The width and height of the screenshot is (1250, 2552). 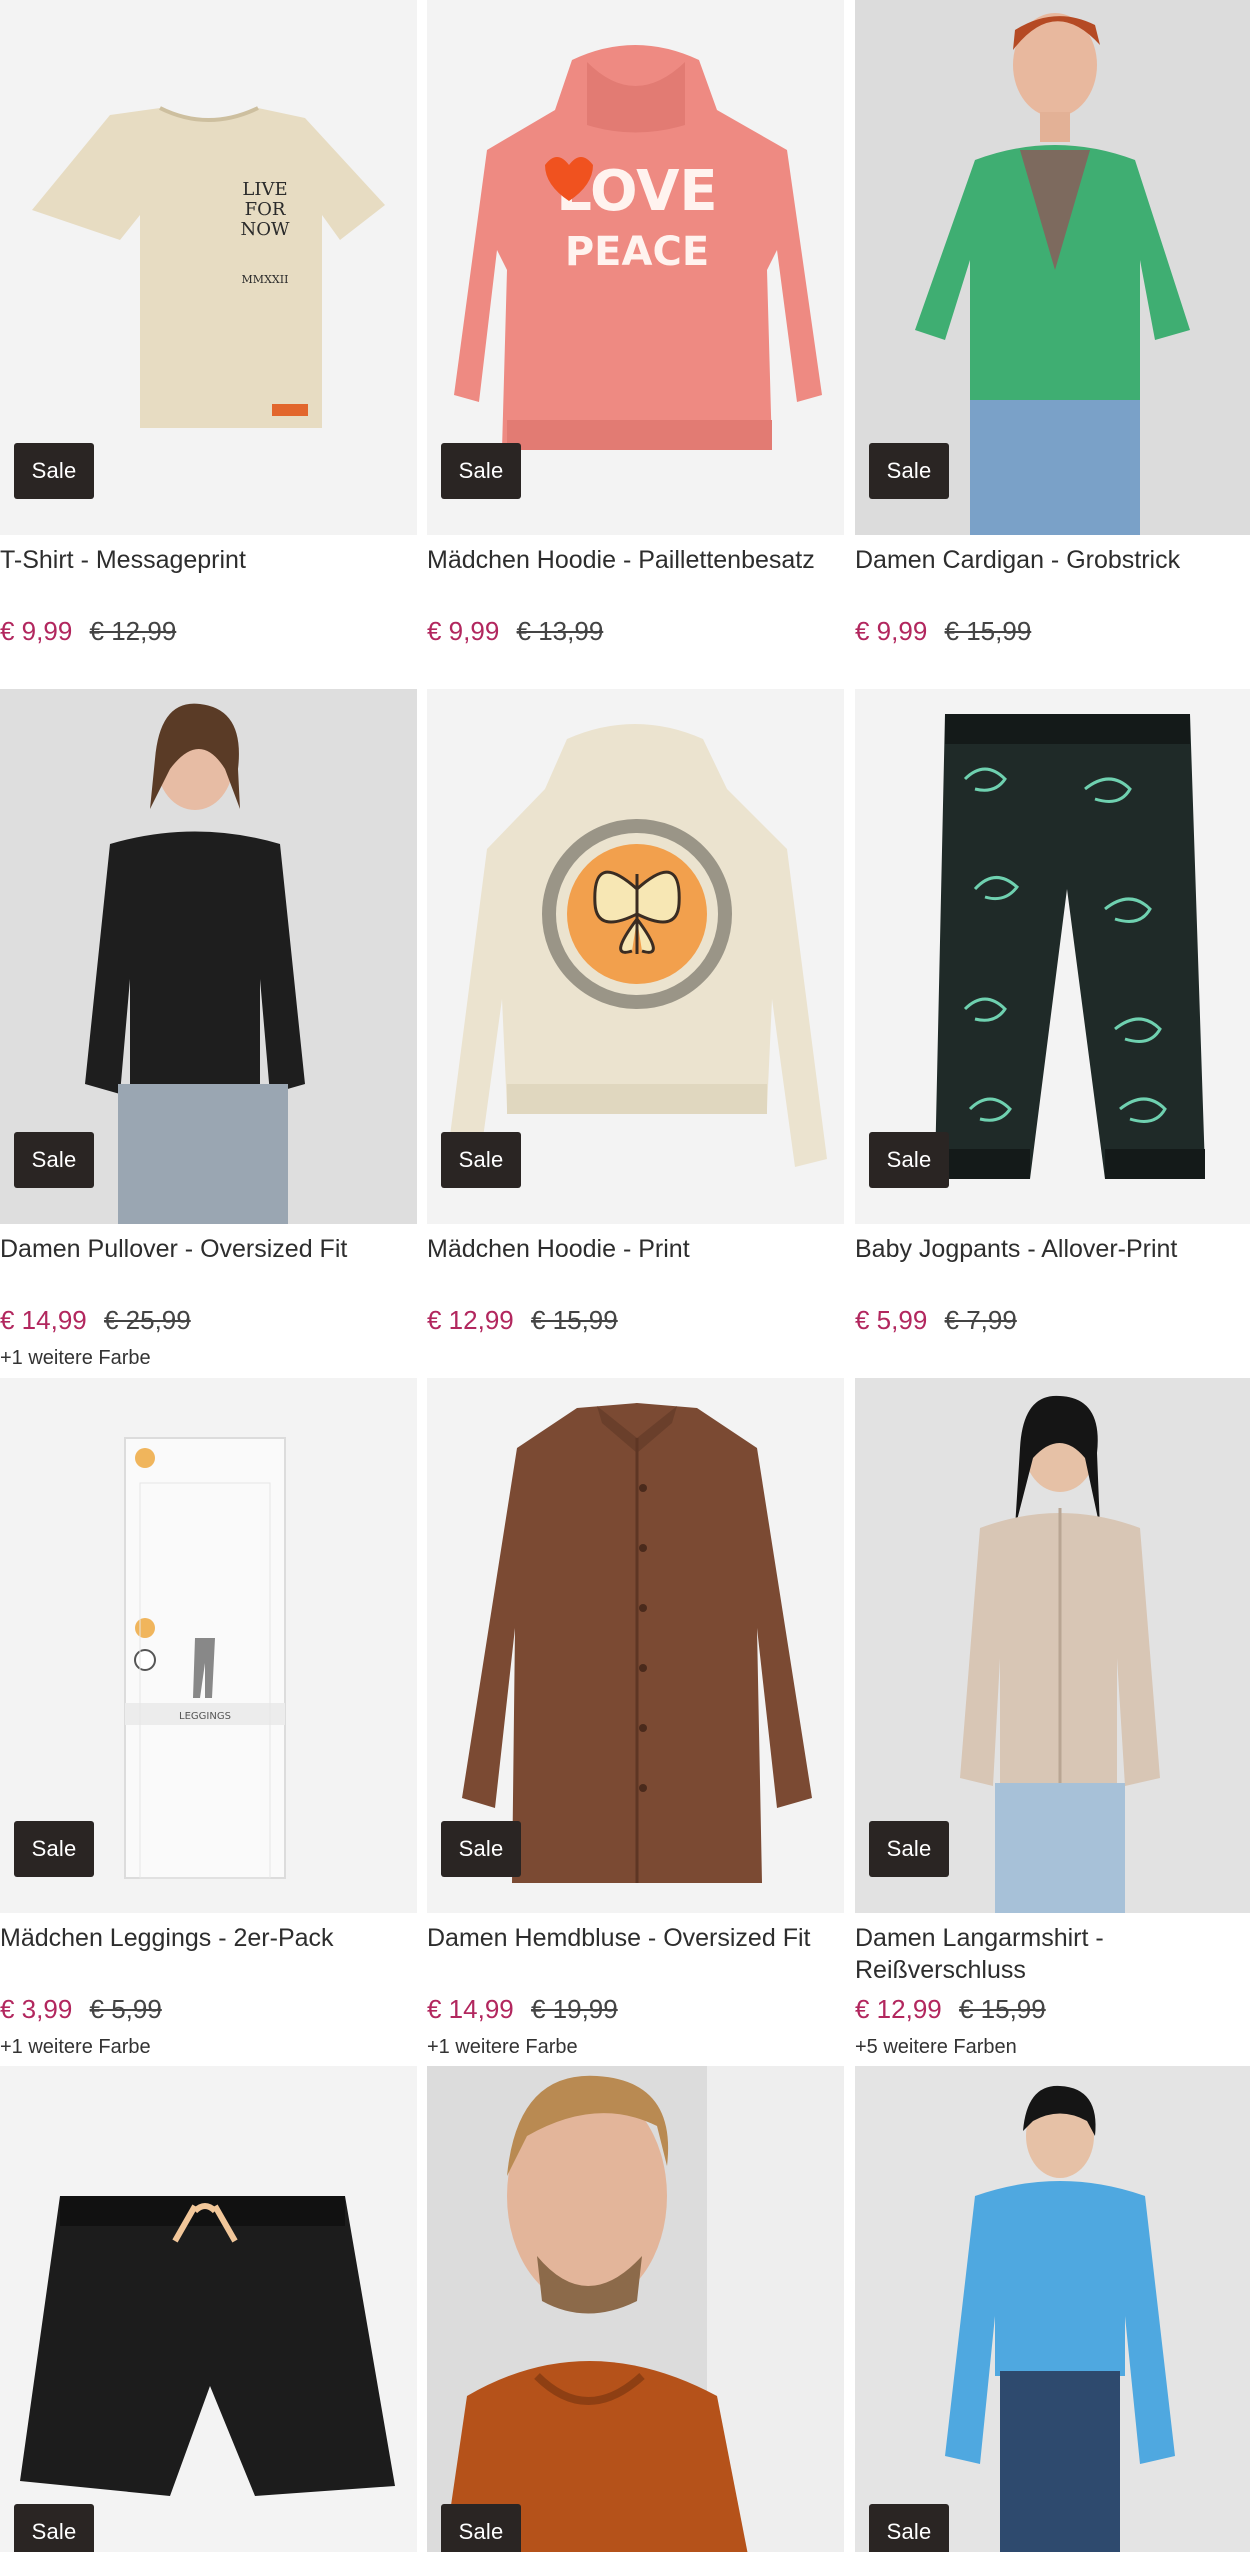 What do you see at coordinates (36, 2009) in the screenshot?
I see `sale-price: € 3,99` at bounding box center [36, 2009].